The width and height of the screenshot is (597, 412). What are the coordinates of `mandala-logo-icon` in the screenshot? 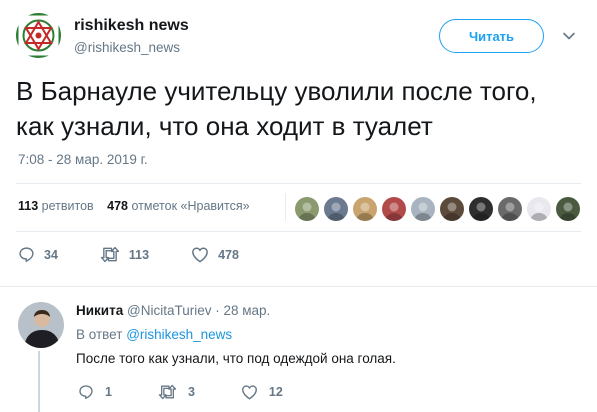 It's located at (38, 35).